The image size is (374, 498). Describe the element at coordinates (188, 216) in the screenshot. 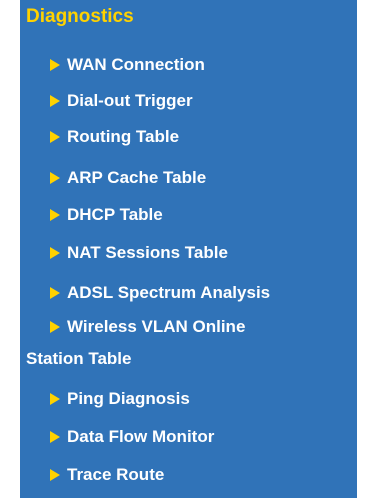

I see `menu-item-dhcp-table: DHCP Table` at that location.